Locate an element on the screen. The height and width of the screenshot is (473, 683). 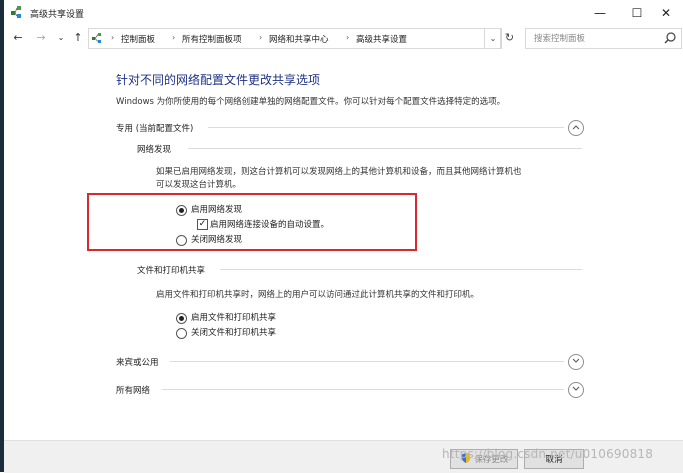
minimize-button: — is located at coordinates (600, 13).